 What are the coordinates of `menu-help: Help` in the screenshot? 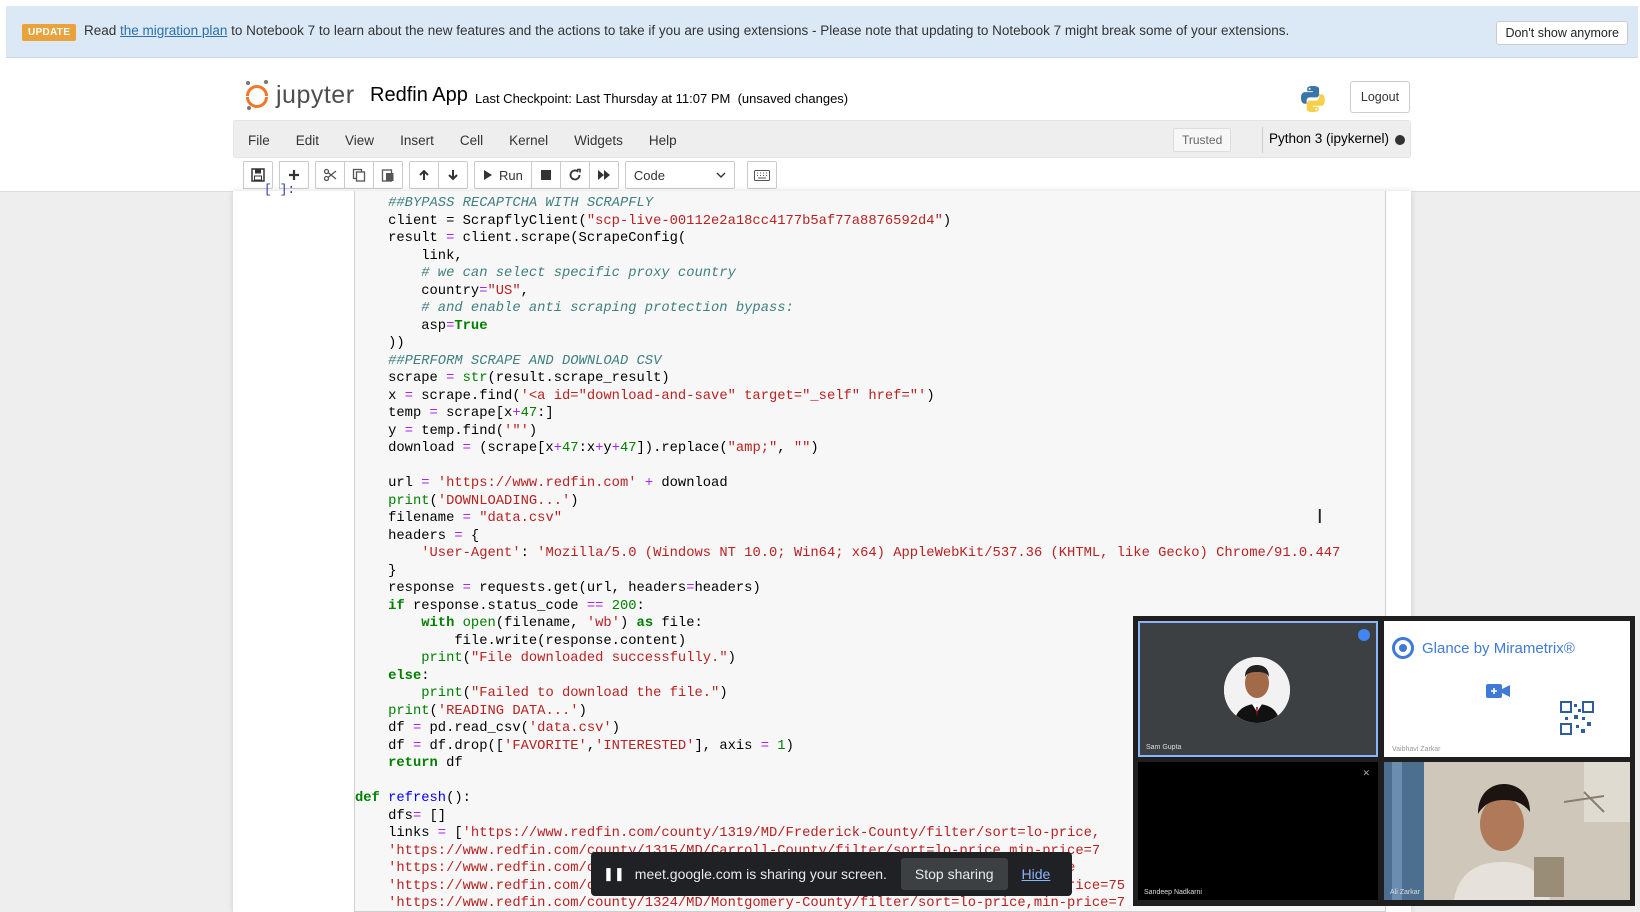 It's located at (663, 140).